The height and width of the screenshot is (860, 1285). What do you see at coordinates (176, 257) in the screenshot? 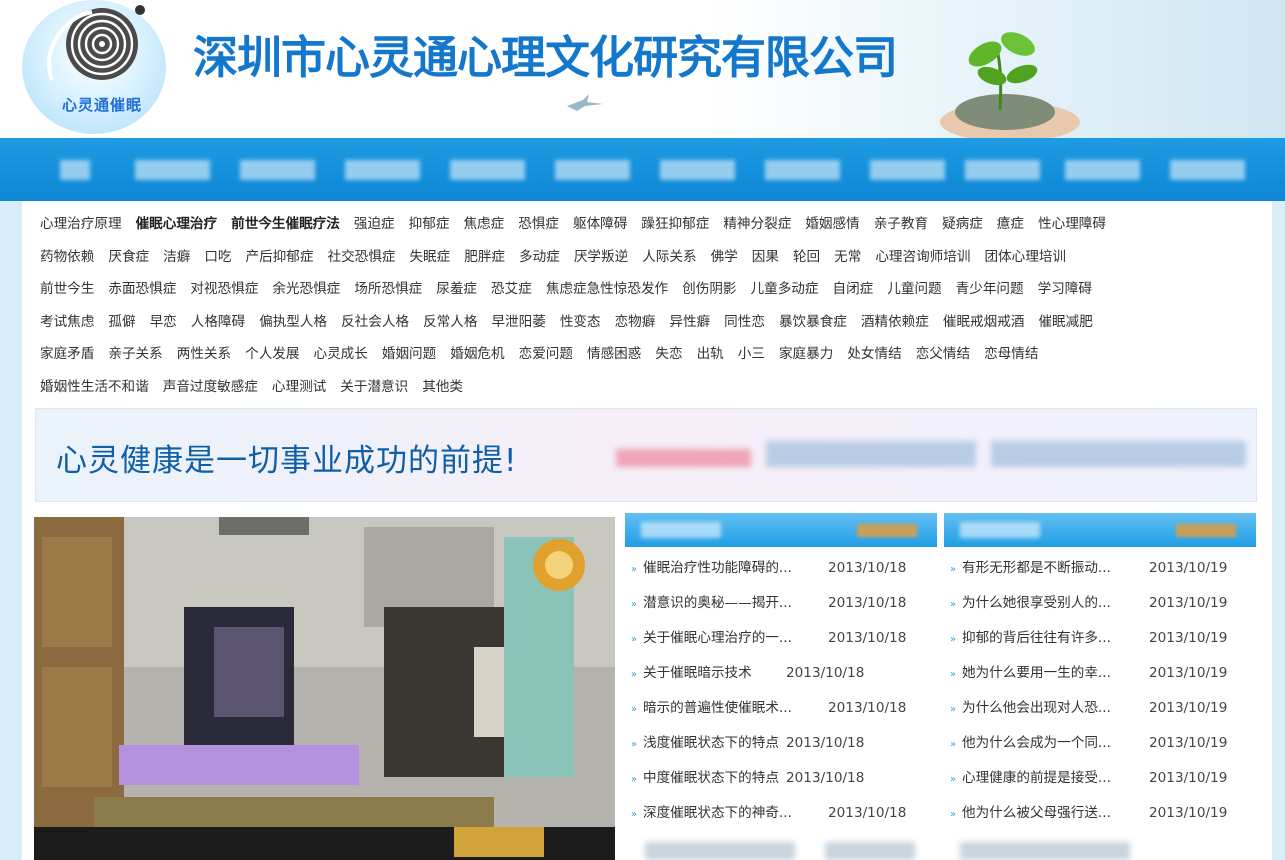
I see `category-tag-link: 洁癖` at bounding box center [176, 257].